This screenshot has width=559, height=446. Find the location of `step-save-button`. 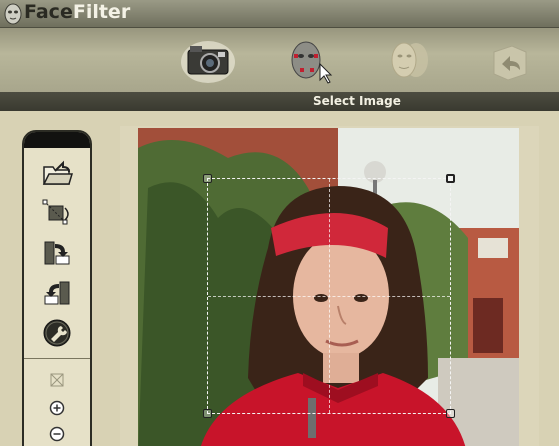

step-save-button is located at coordinates (510, 60).